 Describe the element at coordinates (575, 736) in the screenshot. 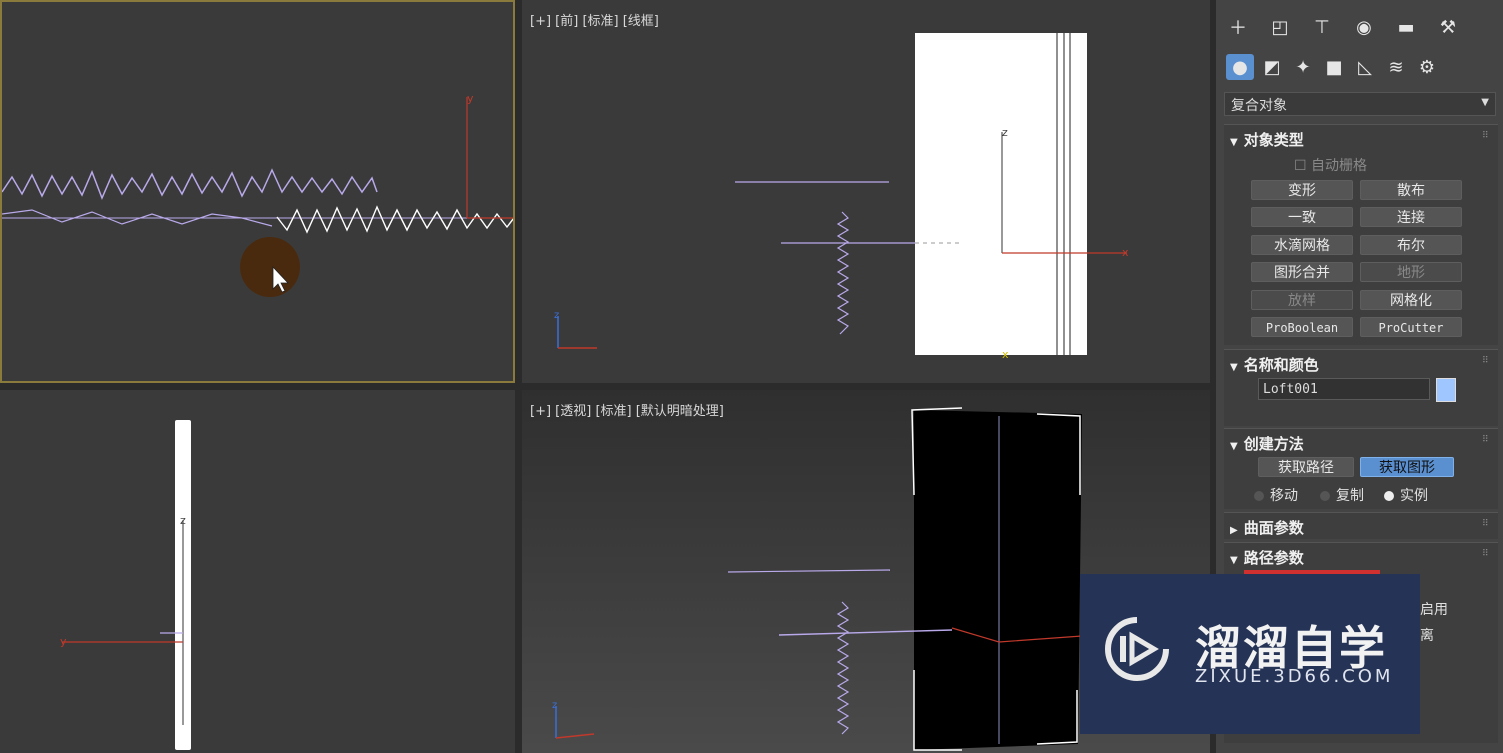

I see `gizmo-x` at that location.